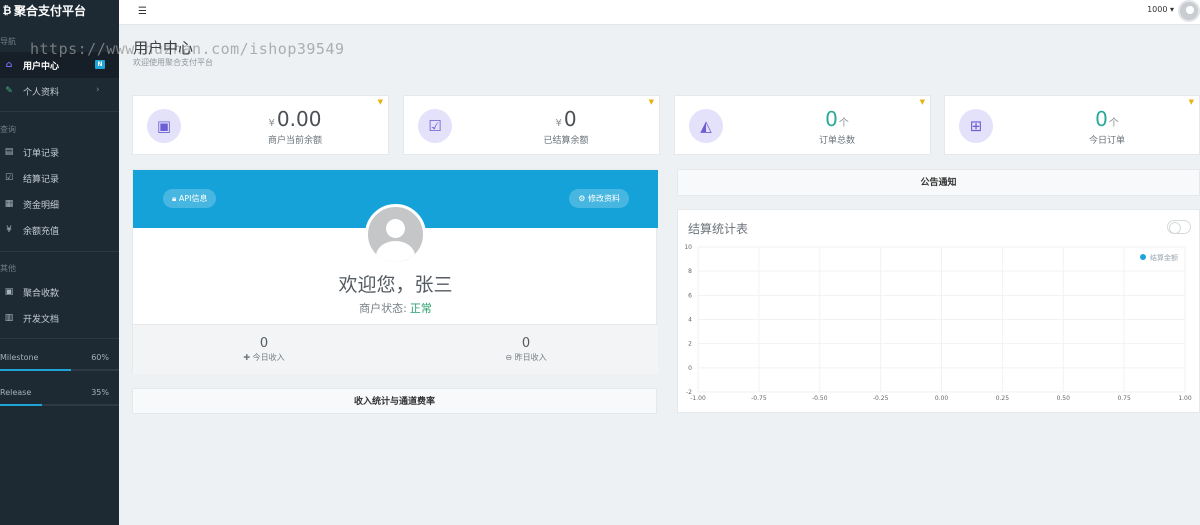 This screenshot has width=1200, height=525. What do you see at coordinates (420, 308) in the screenshot?
I see `status-badge: 正常` at bounding box center [420, 308].